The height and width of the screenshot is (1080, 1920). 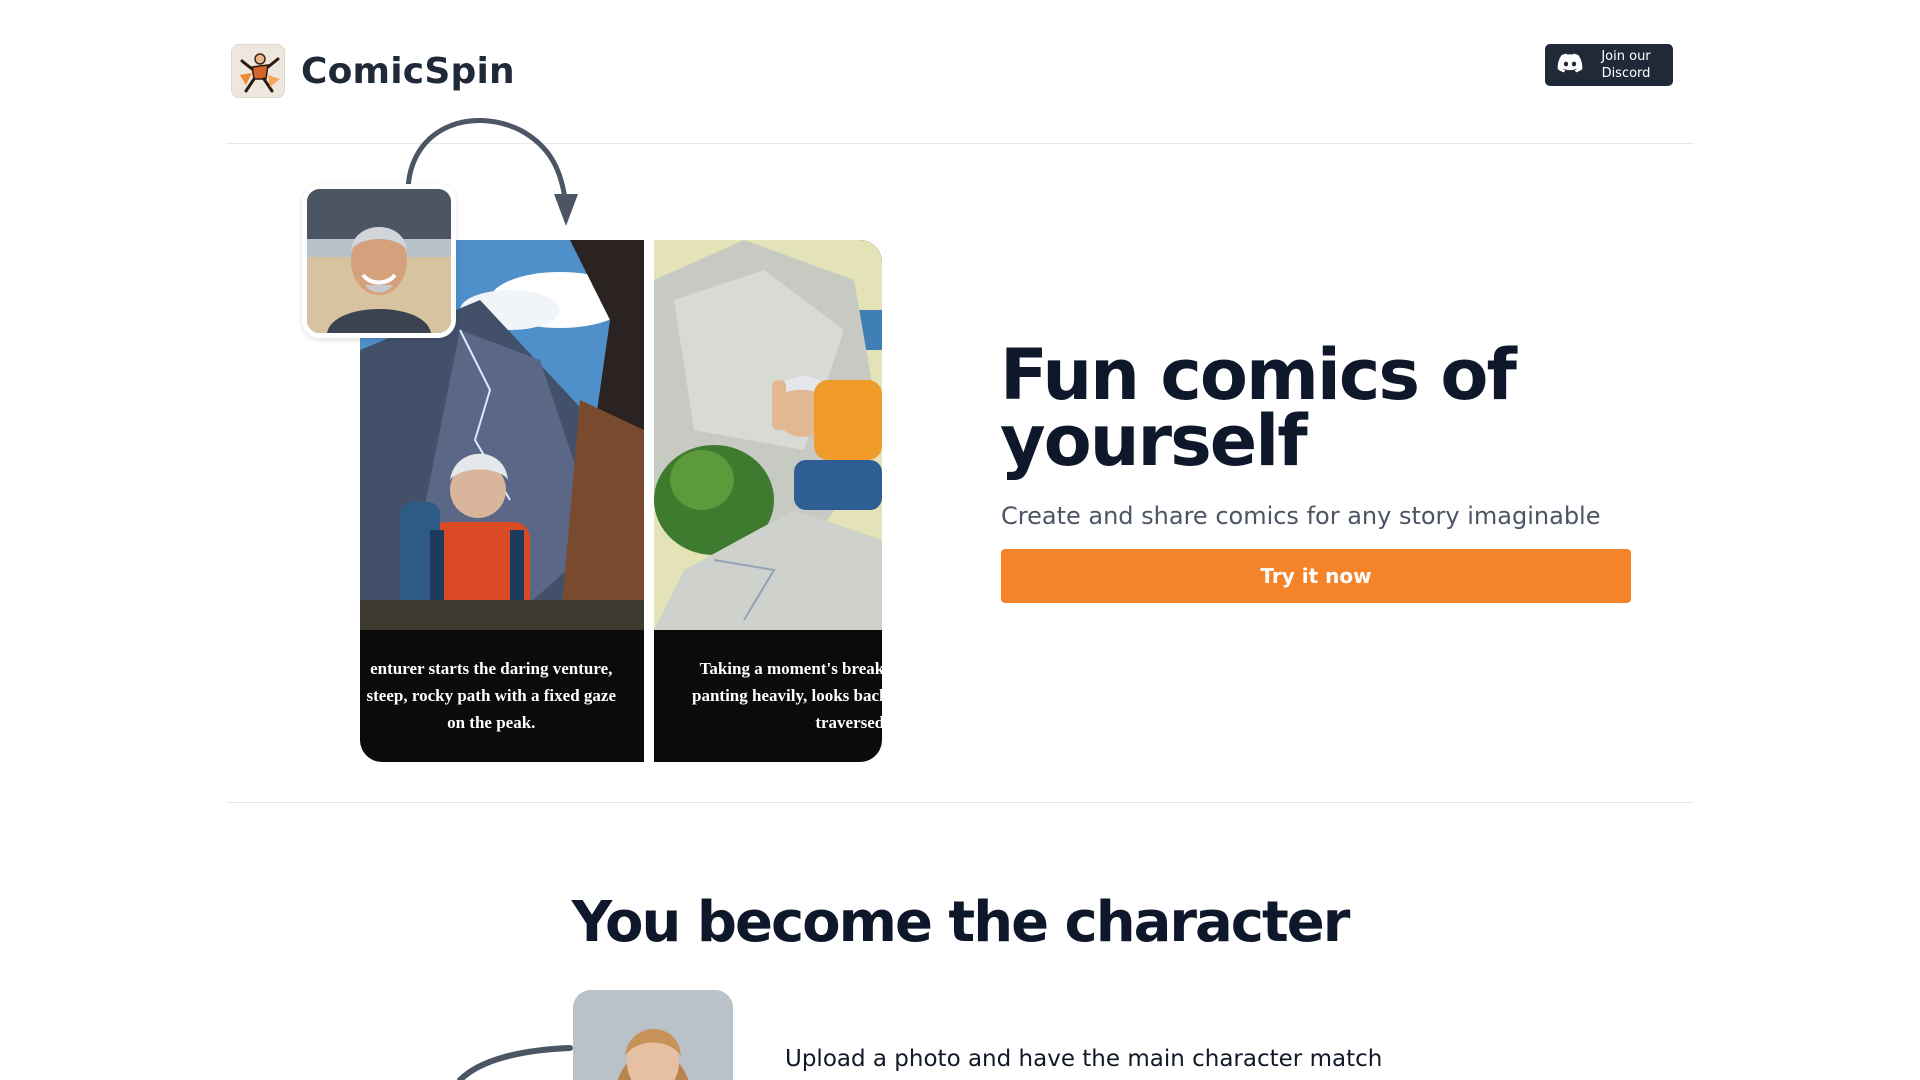 I want to click on try-it-now-button: Try it now, so click(x=1316, y=576).